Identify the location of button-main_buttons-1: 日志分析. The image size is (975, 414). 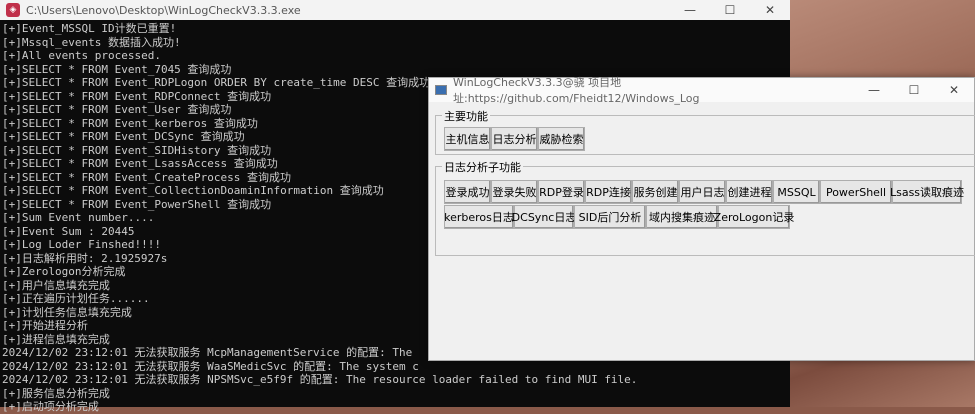
(514, 139).